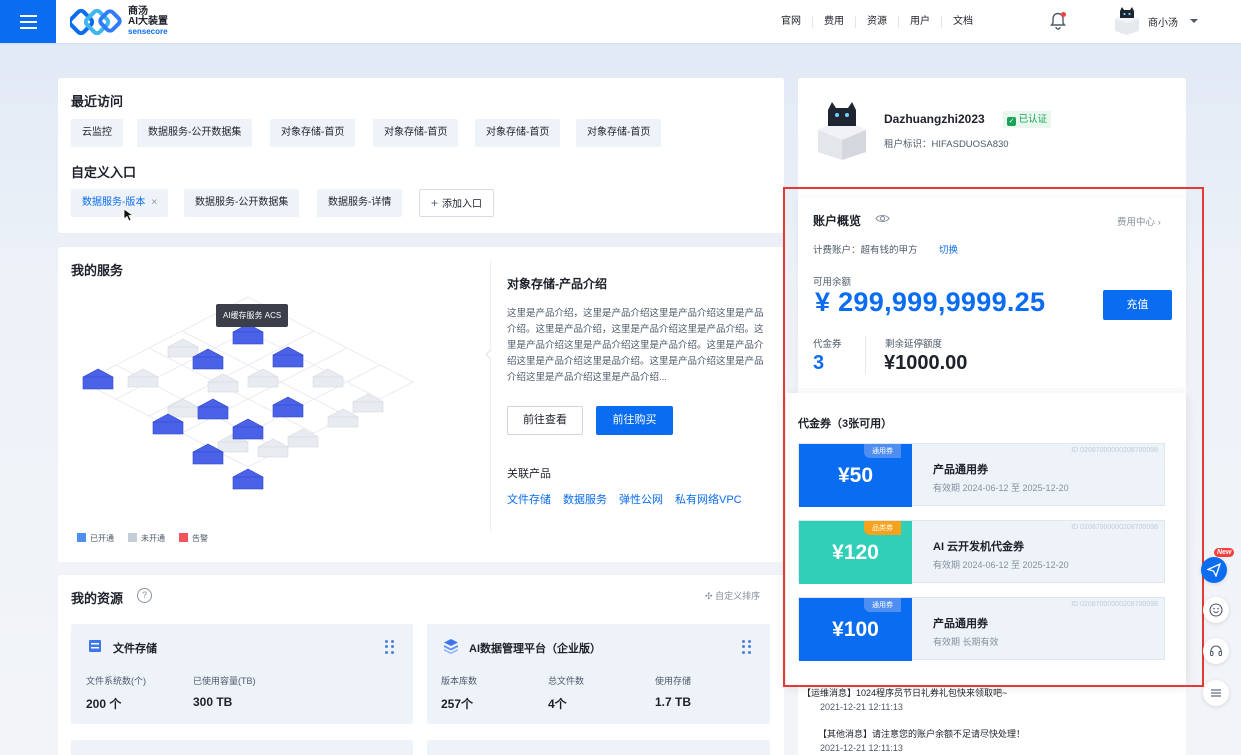 Image resolution: width=1241 pixels, height=755 pixels. Describe the element at coordinates (104, 172) in the screenshot. I see `custom-entry-title: 自定义入口` at that location.